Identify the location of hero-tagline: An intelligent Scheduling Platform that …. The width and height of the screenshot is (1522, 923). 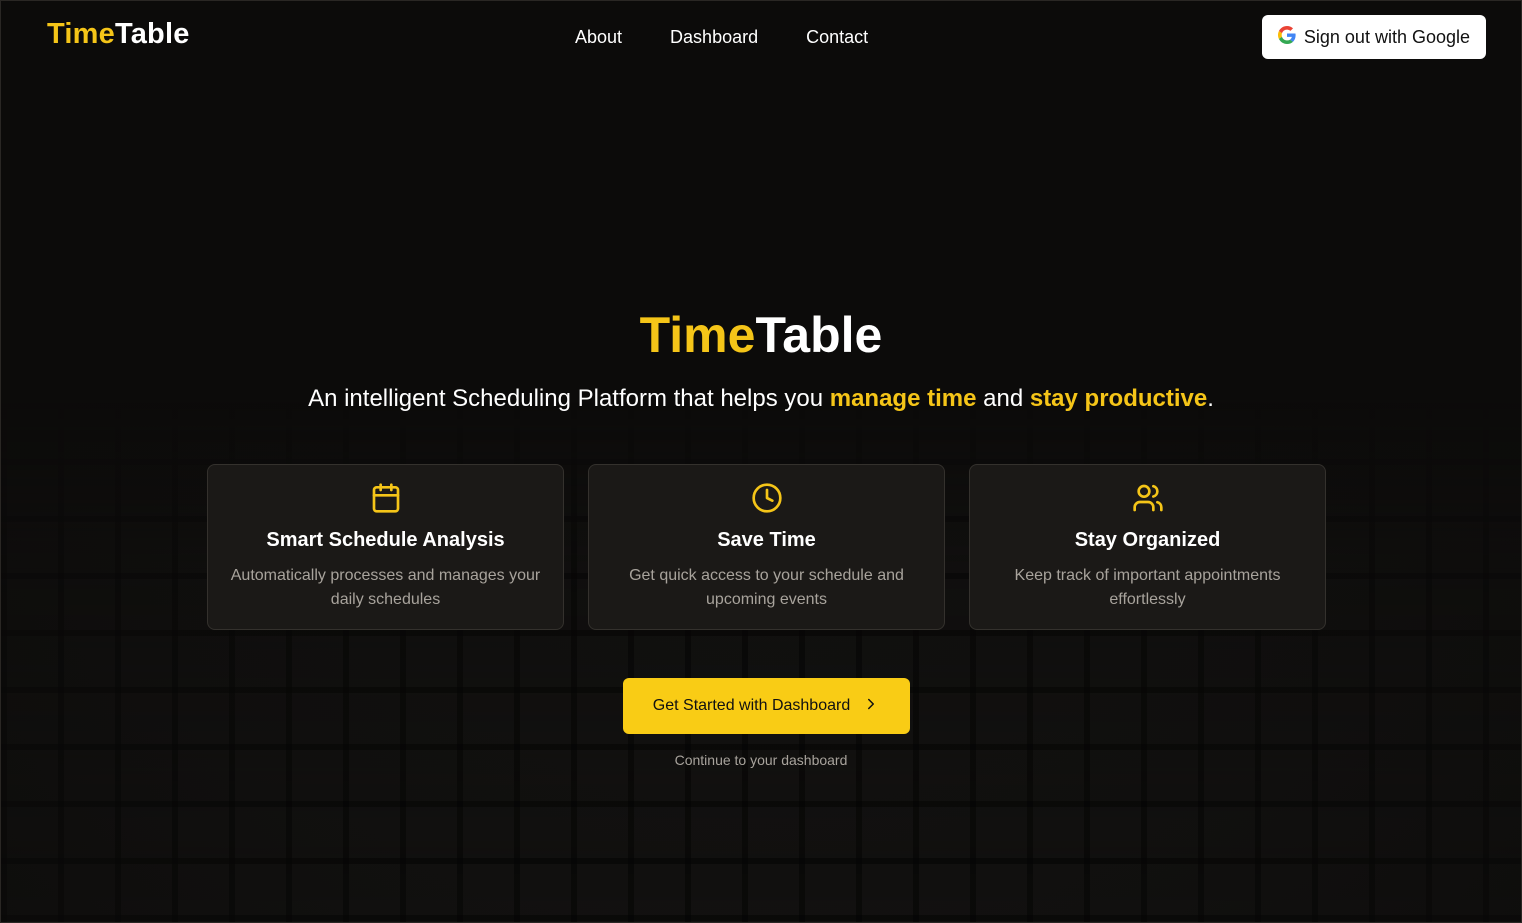
(761, 399).